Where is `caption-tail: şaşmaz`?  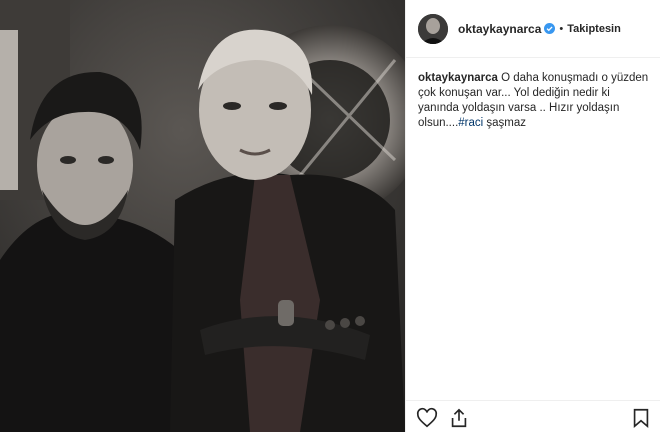
caption-tail: şaşmaz is located at coordinates (505, 123).